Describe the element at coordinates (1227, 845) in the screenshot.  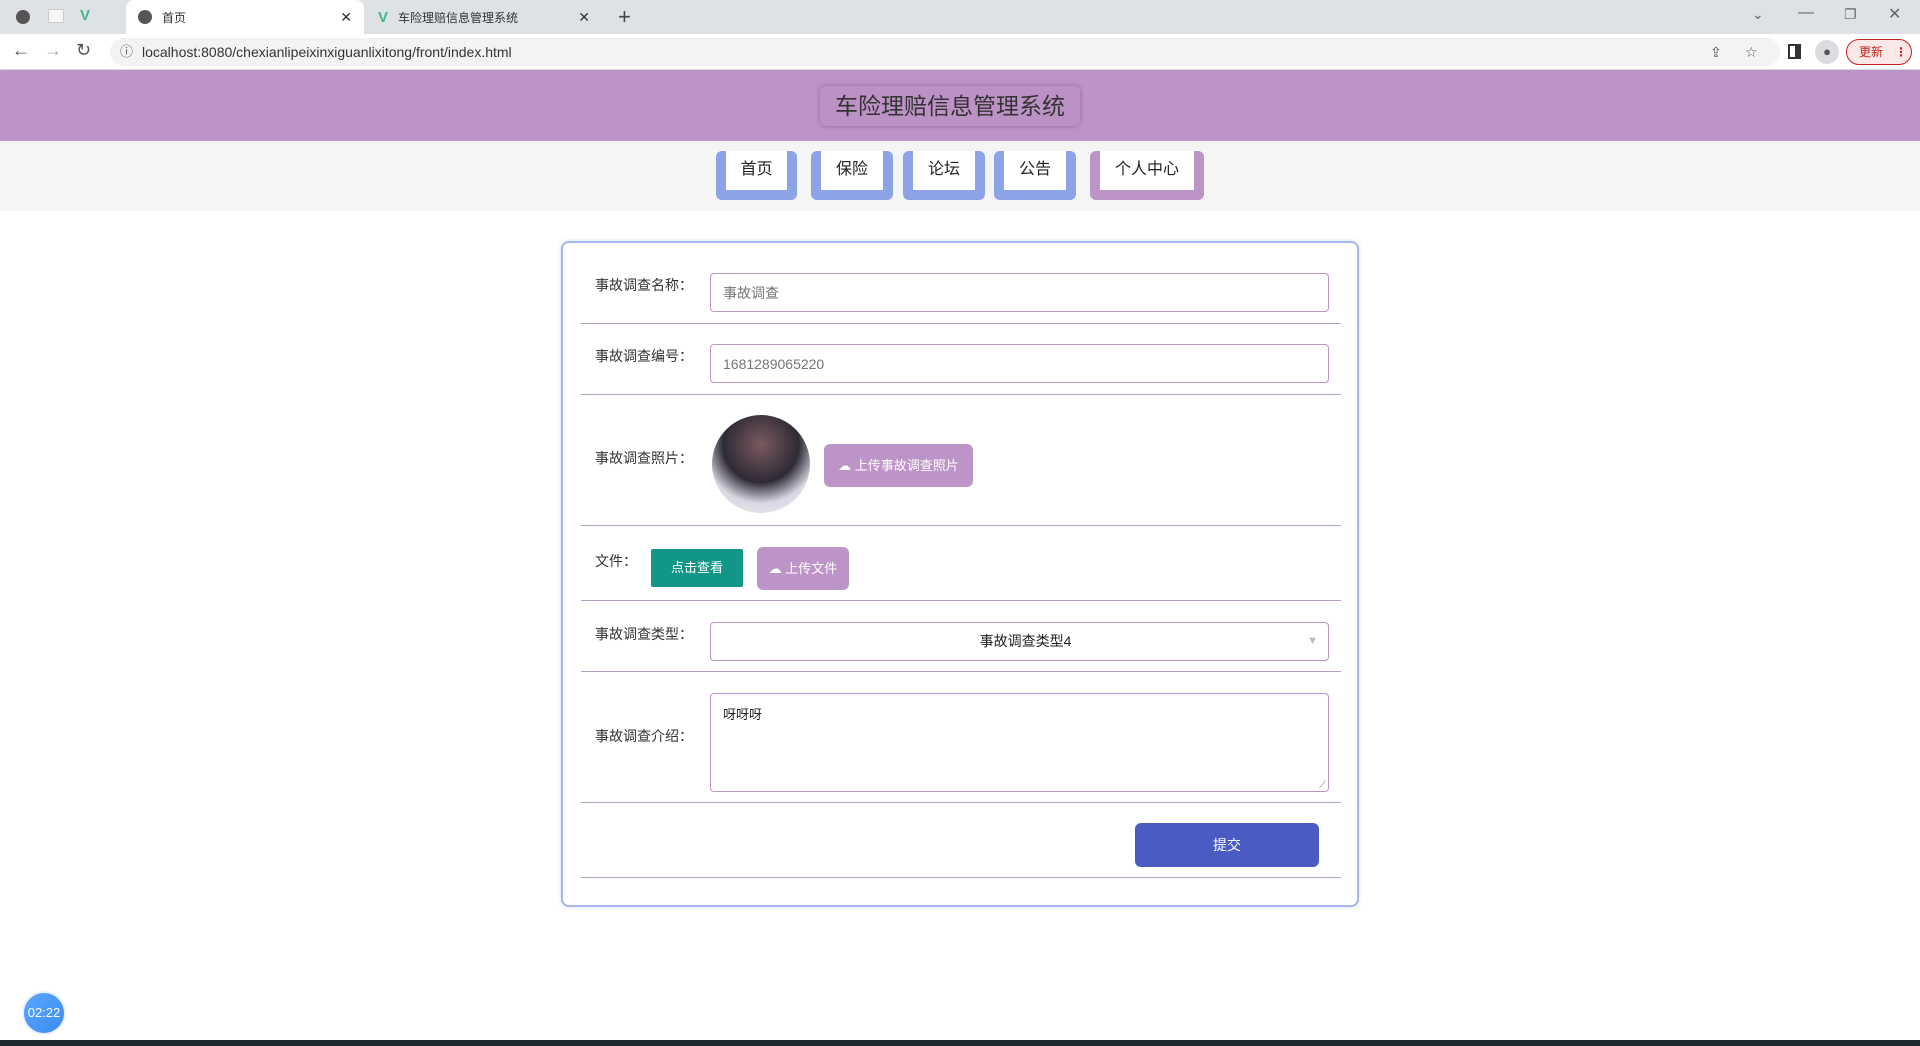
I see `submit-button: 提交` at that location.